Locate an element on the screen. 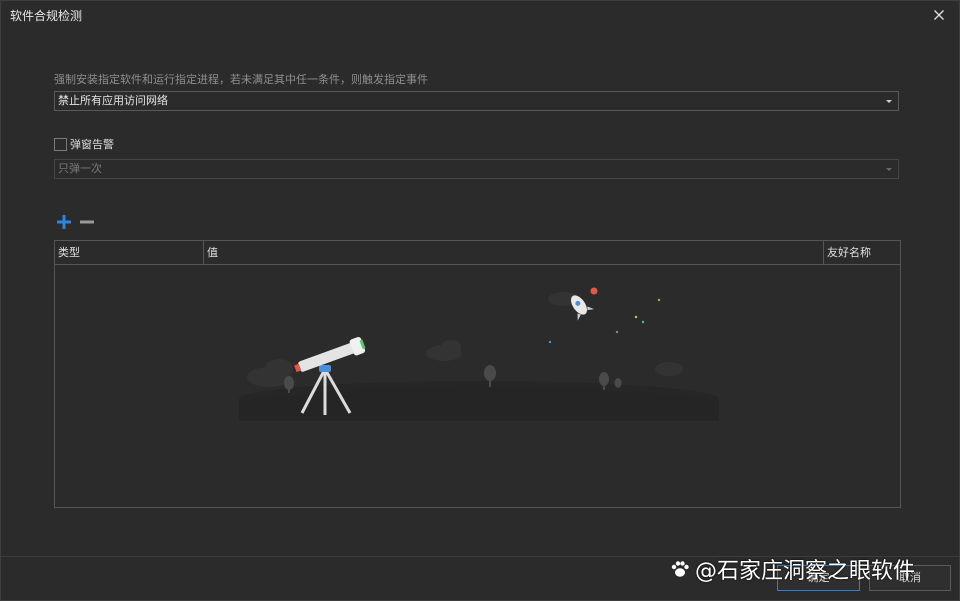  popup-frequency-select: 只弹一次 is located at coordinates (476, 169).